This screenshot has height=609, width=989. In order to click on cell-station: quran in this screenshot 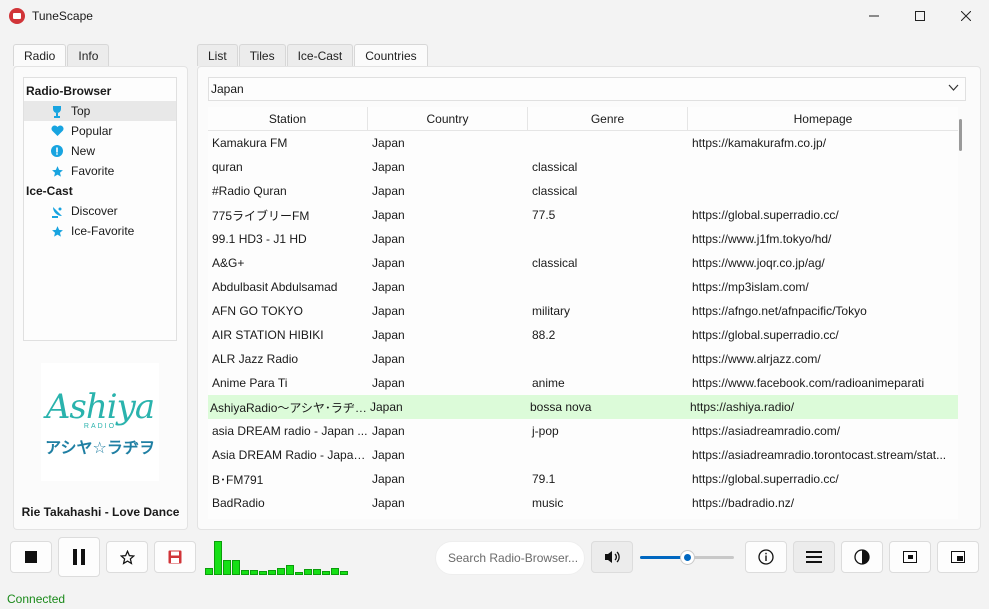, I will do `click(227, 167)`.